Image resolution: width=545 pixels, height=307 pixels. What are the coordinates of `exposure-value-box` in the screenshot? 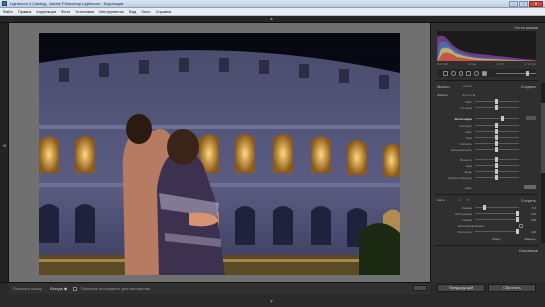 It's located at (531, 118).